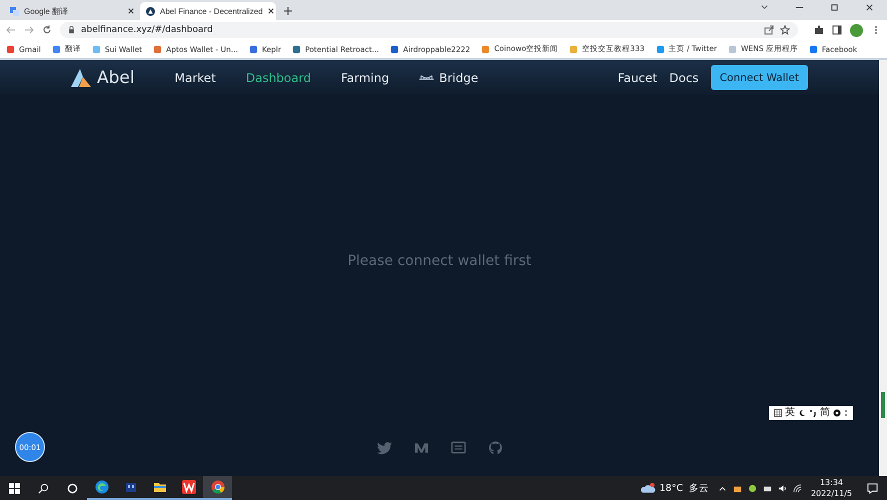 The image size is (887, 500). Describe the element at coordinates (819, 30) in the screenshot. I see `puzzle-icon` at that location.